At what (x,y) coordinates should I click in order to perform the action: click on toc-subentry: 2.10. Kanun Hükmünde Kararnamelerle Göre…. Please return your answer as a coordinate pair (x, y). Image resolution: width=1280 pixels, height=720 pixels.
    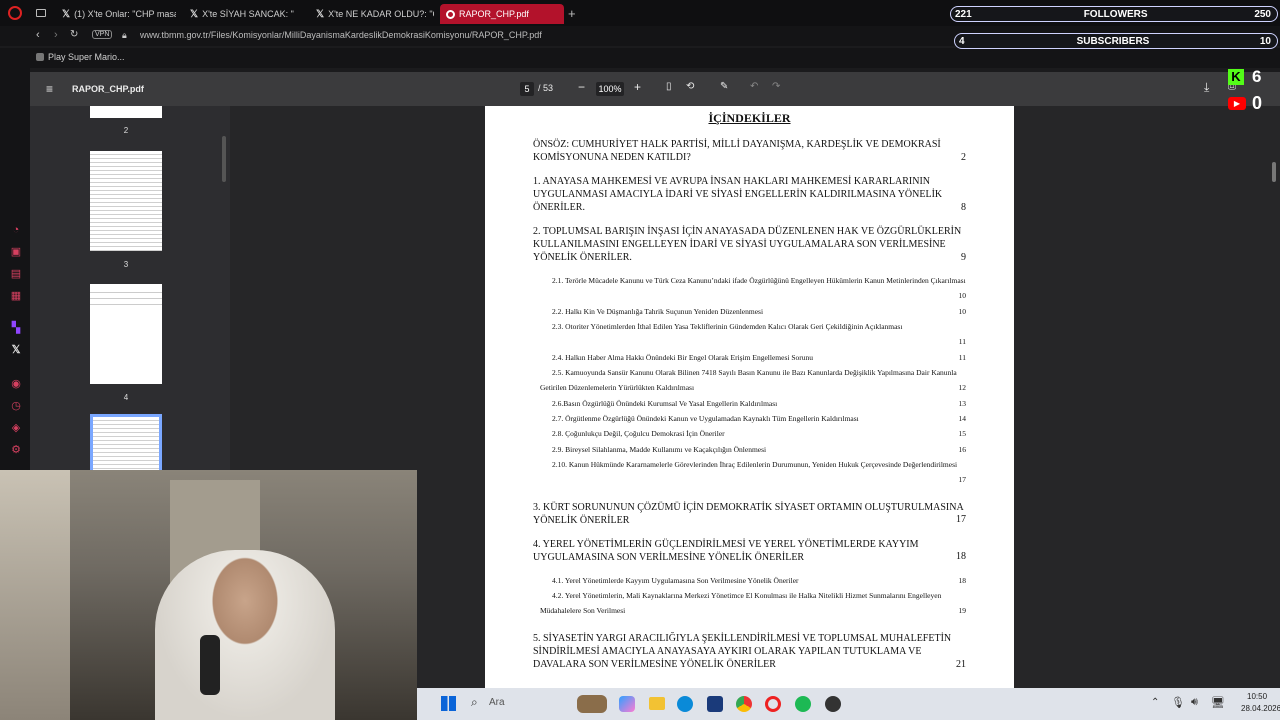
    Looking at the image, I should click on (753, 464).